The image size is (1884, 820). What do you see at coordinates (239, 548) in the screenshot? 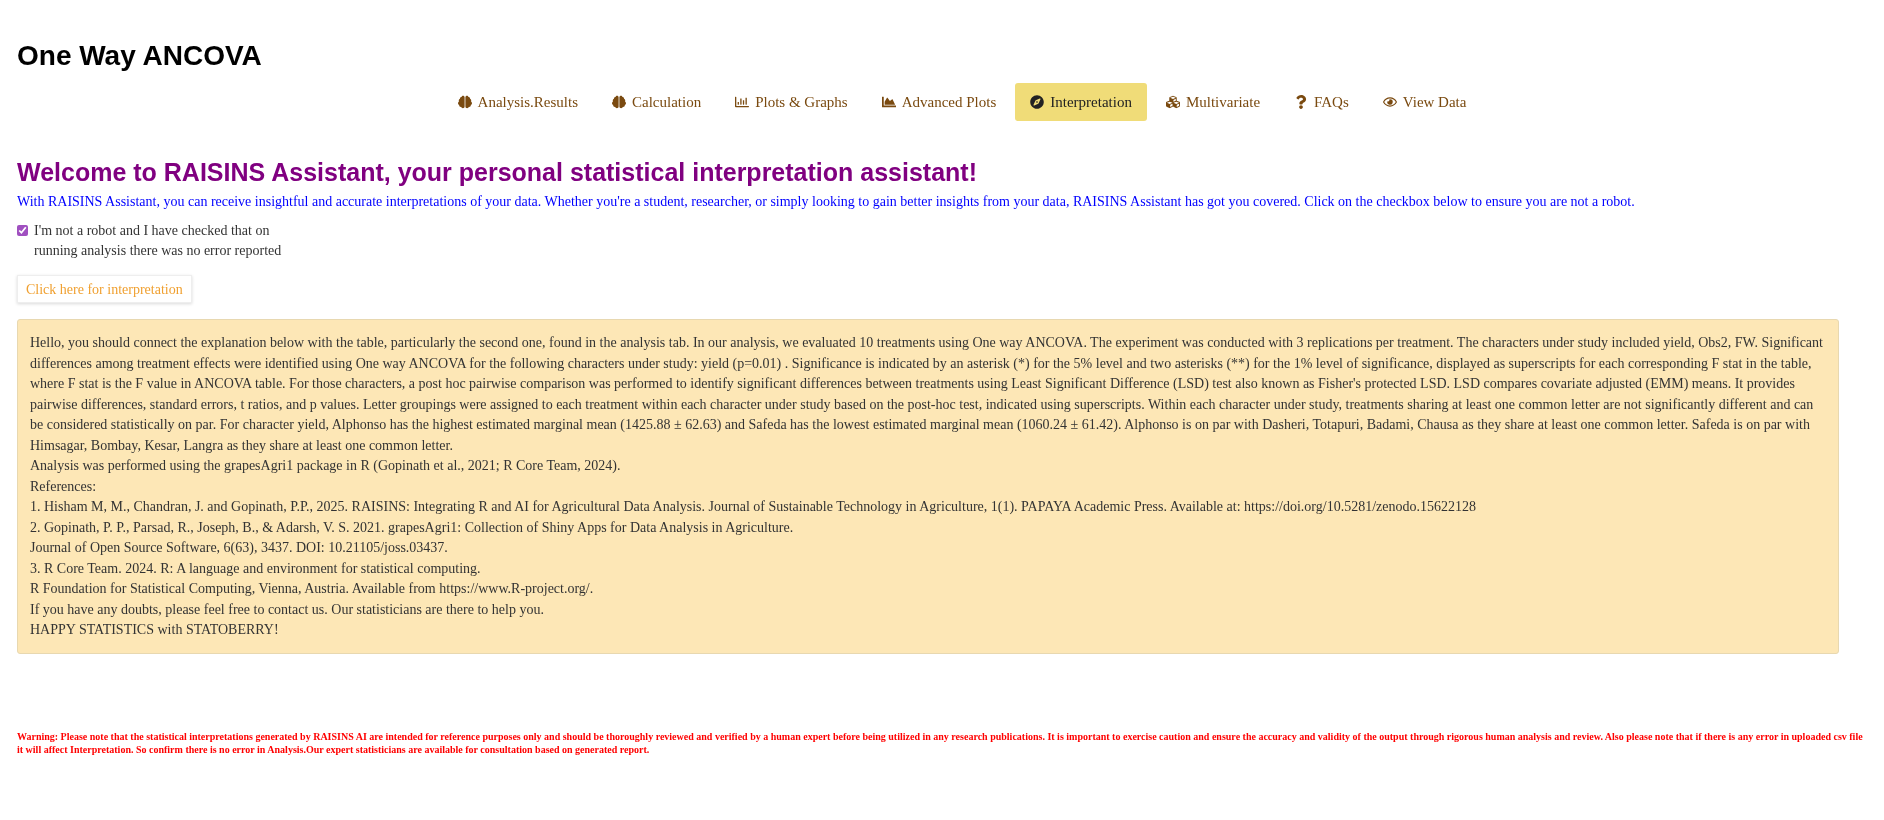
I see `interpretation-text: Journal of Open Source Software, 6(63), 3437. DOI: 10.21105/joss.03437.` at bounding box center [239, 548].